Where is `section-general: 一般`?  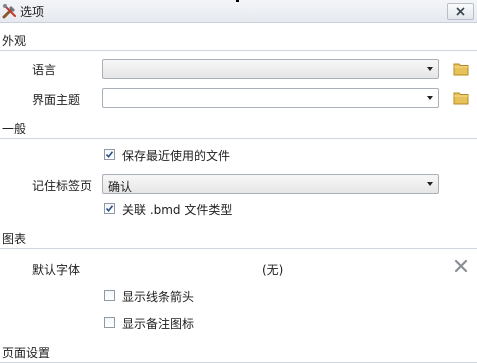 section-general: 一般 is located at coordinates (238, 127).